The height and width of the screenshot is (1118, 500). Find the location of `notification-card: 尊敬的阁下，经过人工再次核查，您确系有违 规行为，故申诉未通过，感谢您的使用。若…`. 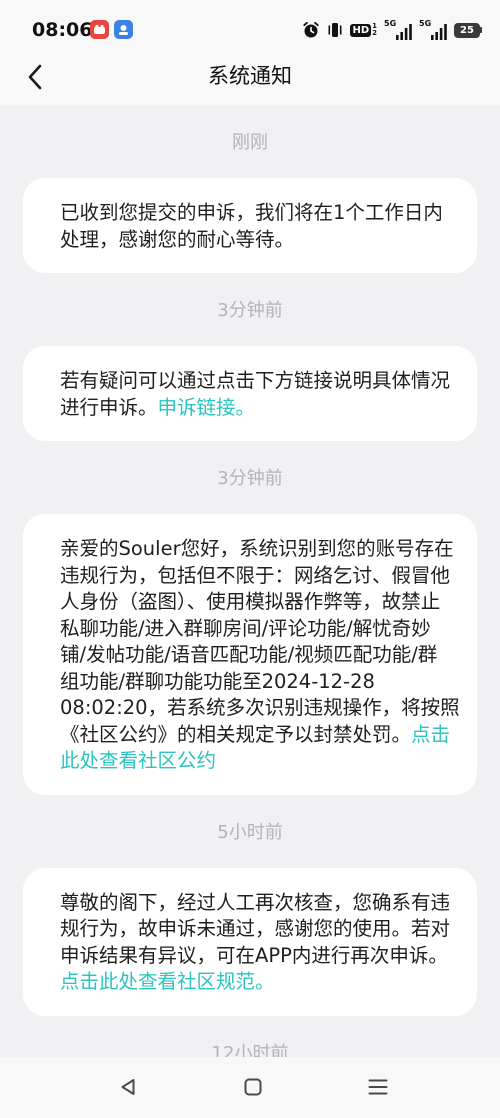

notification-card: 尊敬的阁下，经过人工再次核查，您确系有违 规行为，故申诉未通过，感谢您的使用。若… is located at coordinates (250, 941).